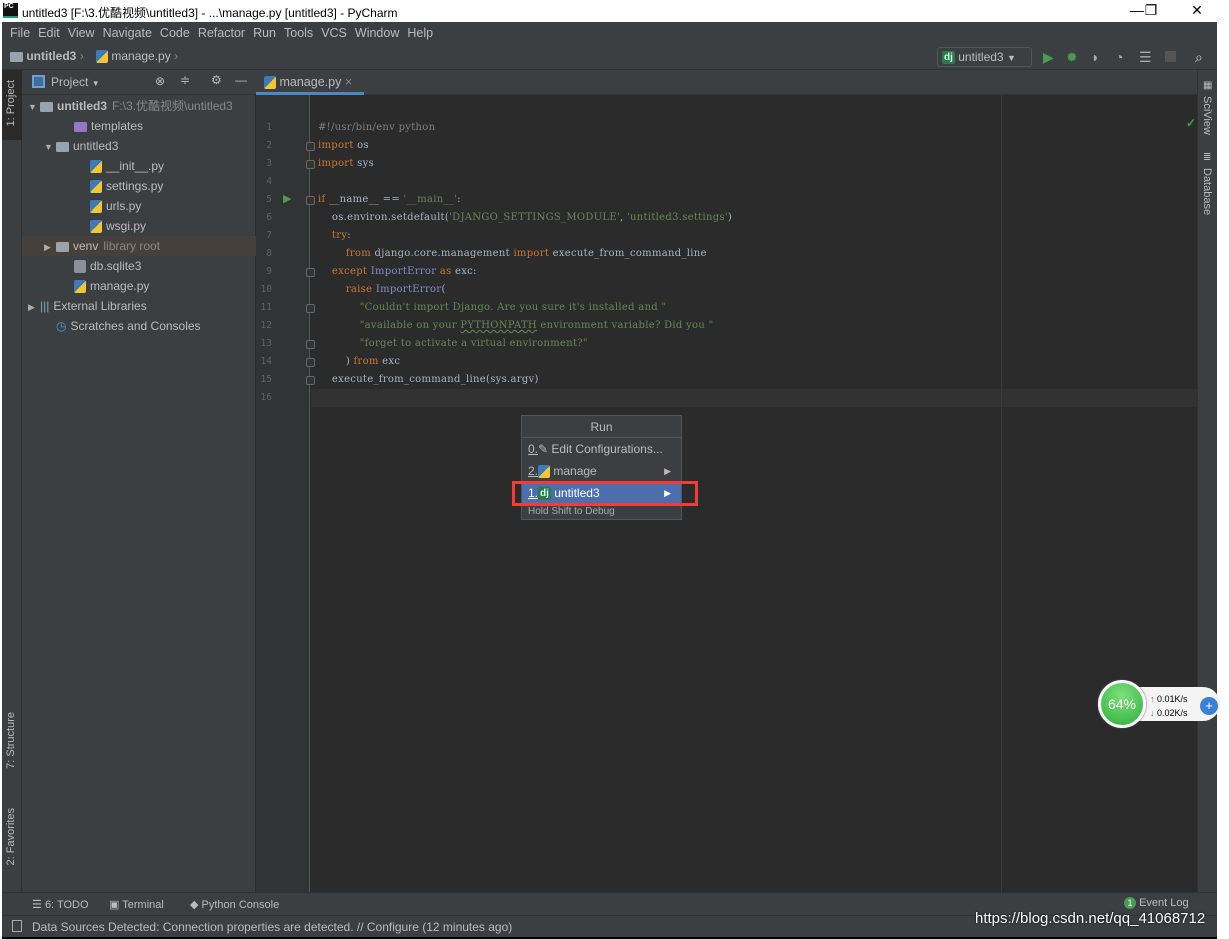 Image resolution: width=1229 pixels, height=939 pixels. Describe the element at coordinates (1207, 115) in the screenshot. I see `sciview-tool-tab: SciView` at that location.